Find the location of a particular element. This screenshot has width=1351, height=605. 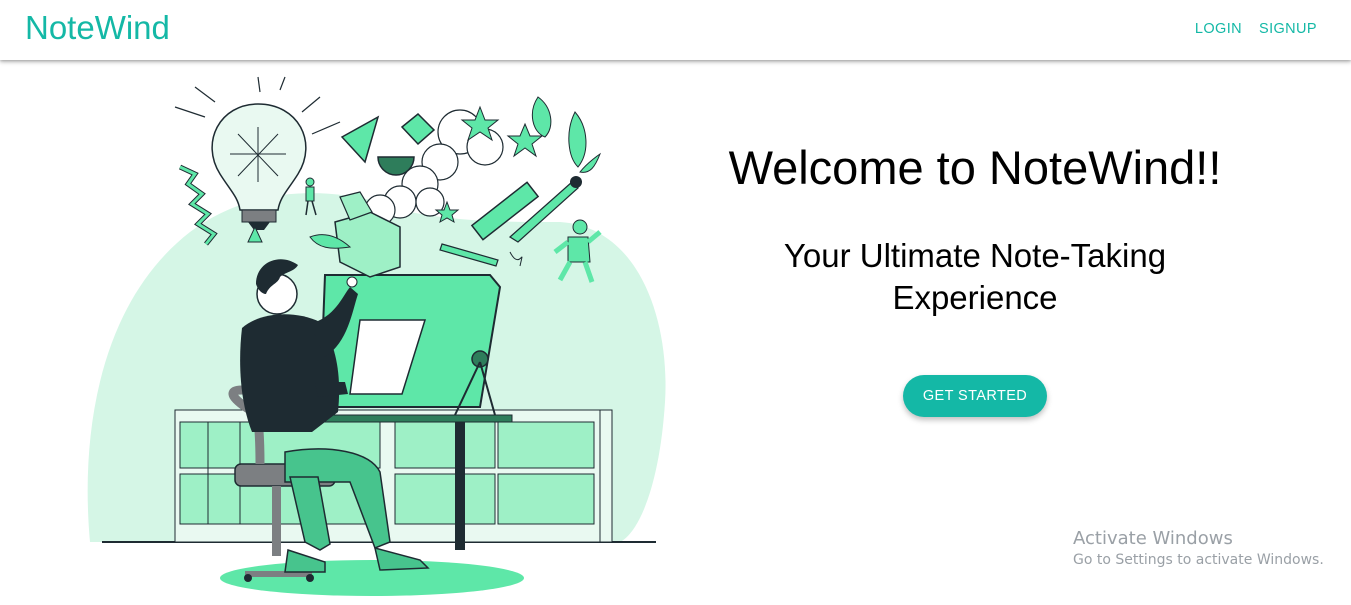

login-link: LOGIN is located at coordinates (1218, 29).